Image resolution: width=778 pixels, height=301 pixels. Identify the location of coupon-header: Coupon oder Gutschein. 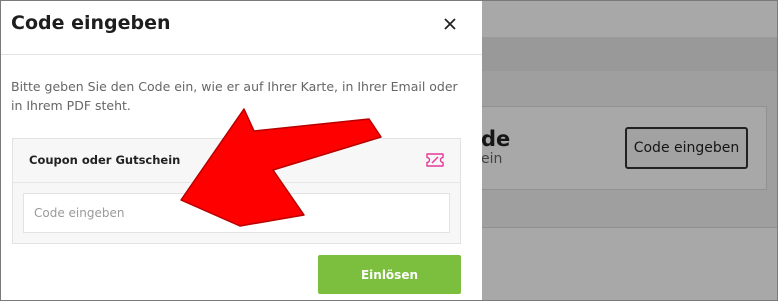
(236, 161).